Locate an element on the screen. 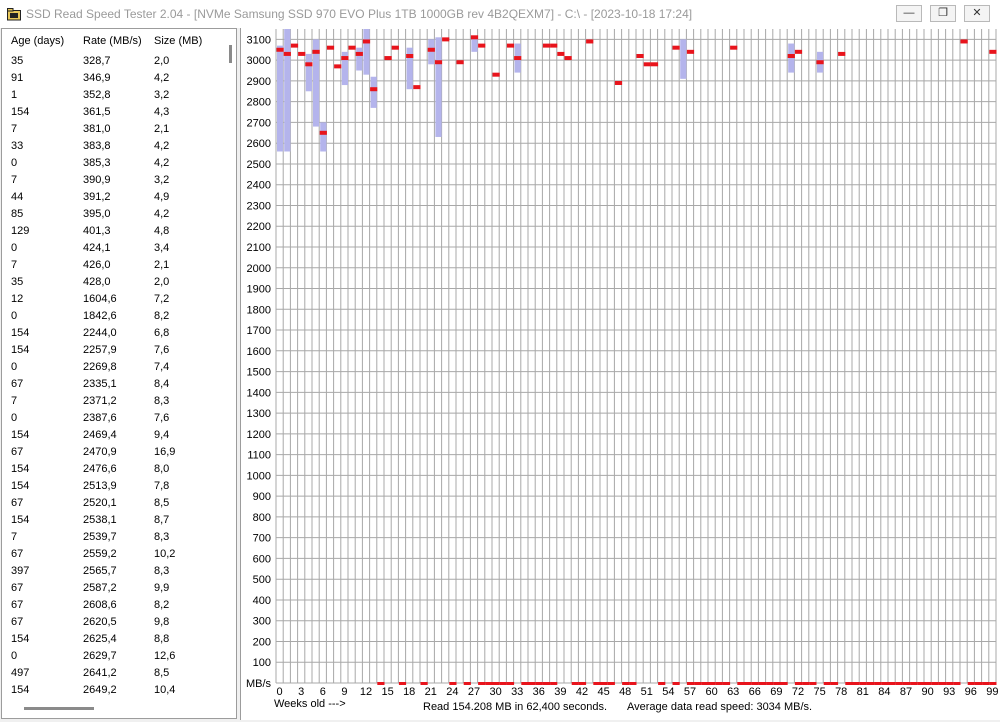 This screenshot has height=722, width=1000. list-row: 0 2629,7 12,6 is located at coordinates (112, 656).